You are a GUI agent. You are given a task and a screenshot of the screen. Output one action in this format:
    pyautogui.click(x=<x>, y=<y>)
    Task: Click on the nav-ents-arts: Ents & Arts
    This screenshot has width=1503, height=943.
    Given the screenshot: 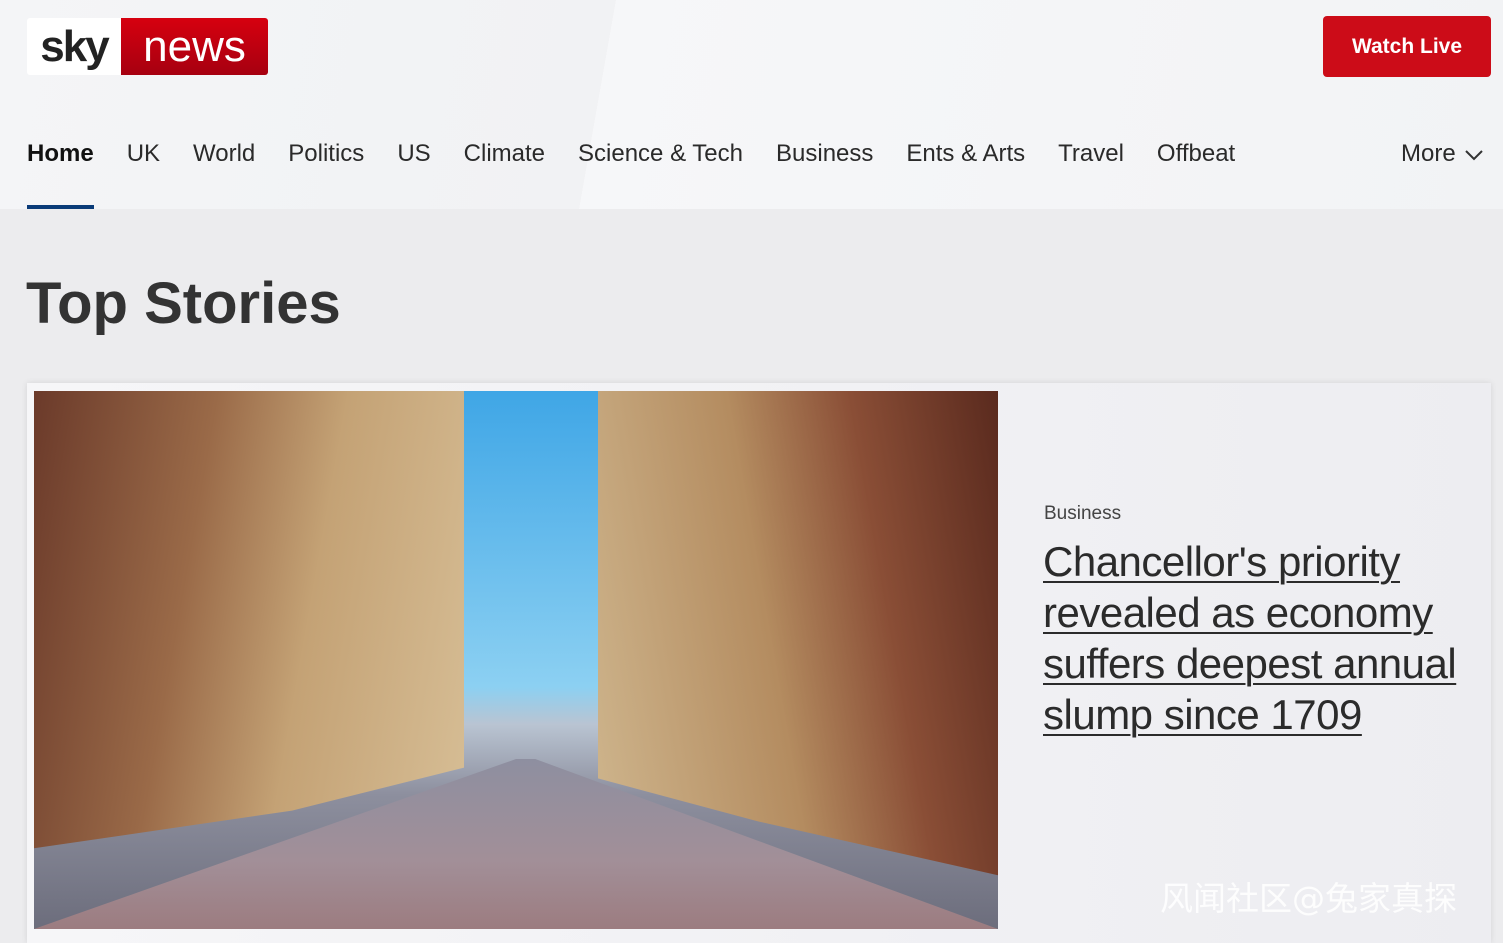 What is the action you would take?
    pyautogui.click(x=965, y=174)
    